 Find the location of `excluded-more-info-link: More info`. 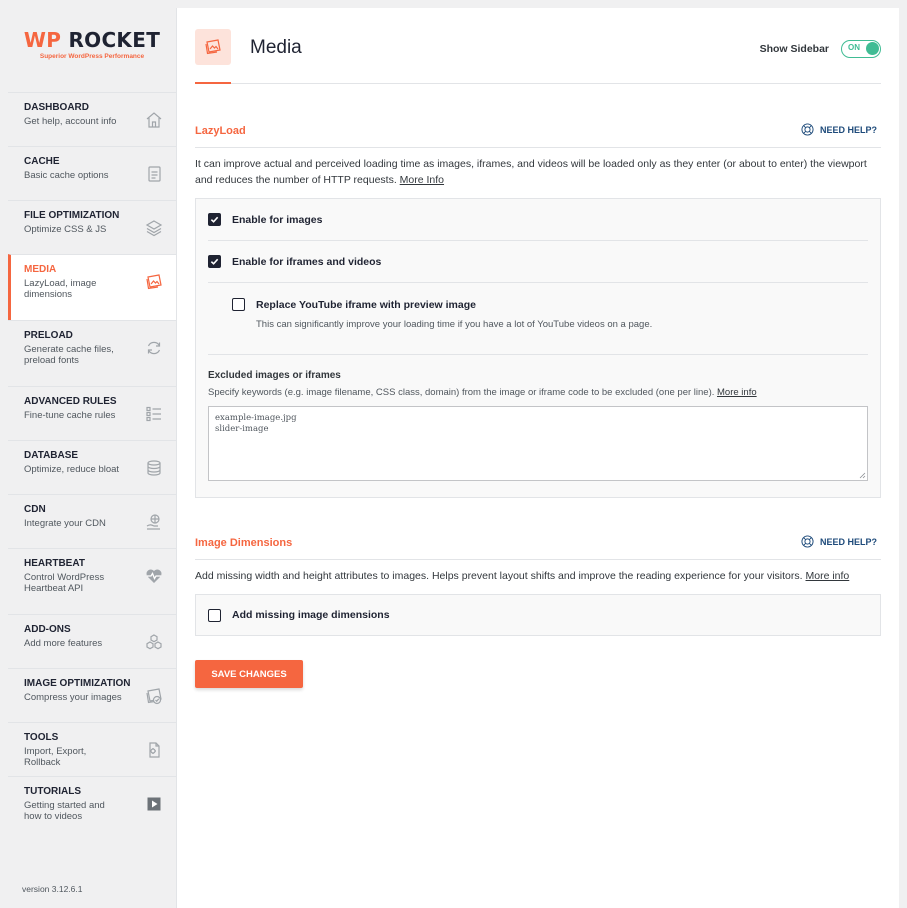

excluded-more-info-link: More info is located at coordinates (737, 392).